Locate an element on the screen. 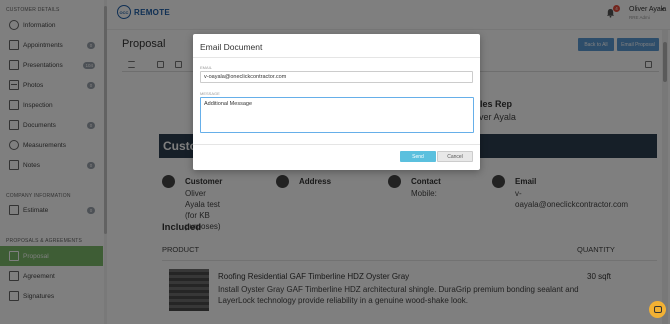 The image size is (670, 324). message-label: MESSAGE is located at coordinates (210, 93).